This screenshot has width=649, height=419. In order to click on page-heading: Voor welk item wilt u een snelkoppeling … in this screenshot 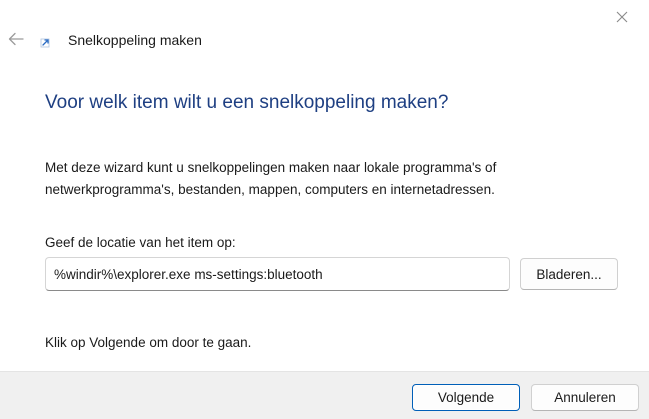, I will do `click(247, 102)`.